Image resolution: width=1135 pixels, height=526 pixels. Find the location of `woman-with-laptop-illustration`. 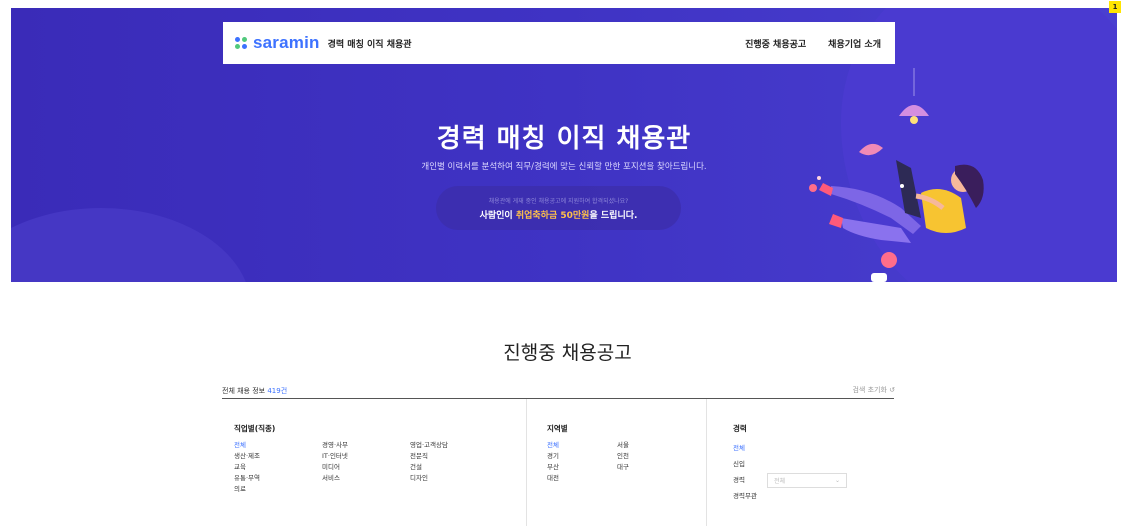

woman-with-laptop-illustration is located at coordinates (896, 175).